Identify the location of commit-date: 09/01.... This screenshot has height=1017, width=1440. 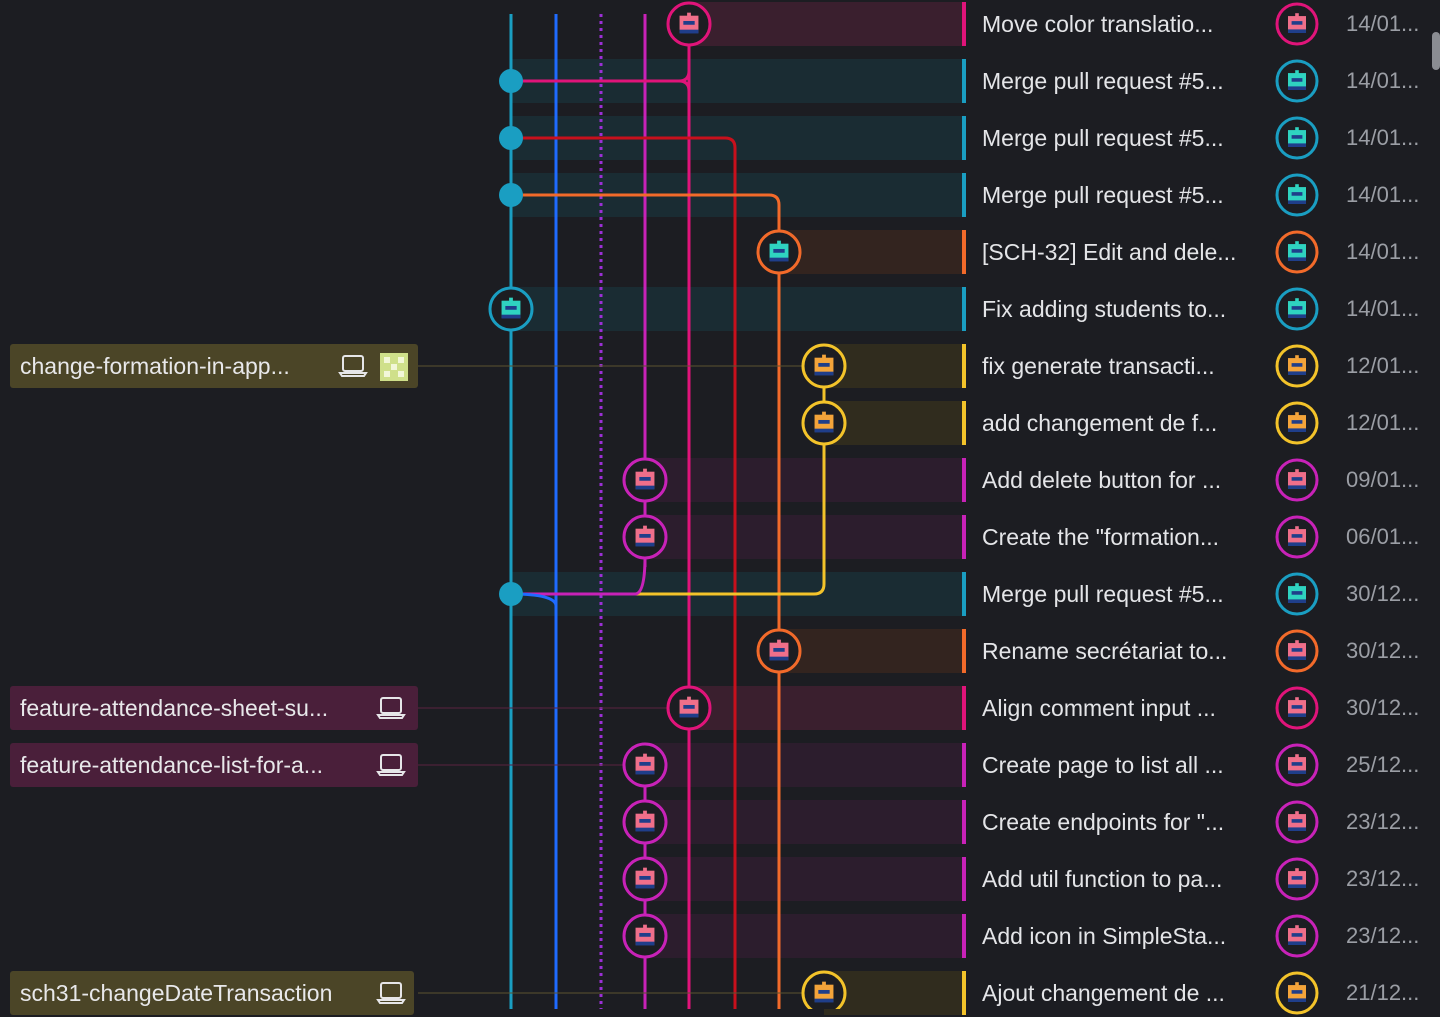
(1383, 479).